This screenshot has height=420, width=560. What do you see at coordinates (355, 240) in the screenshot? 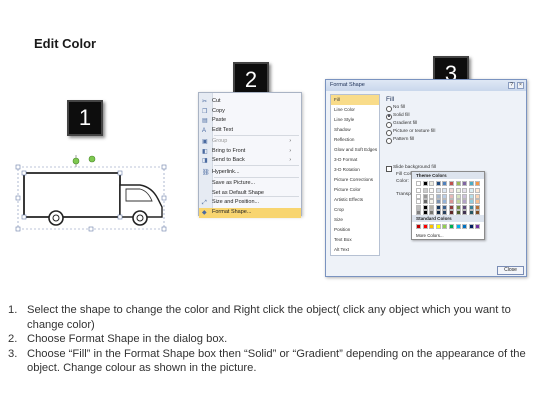
I see `category-text-box: Text Box` at bounding box center [355, 240].